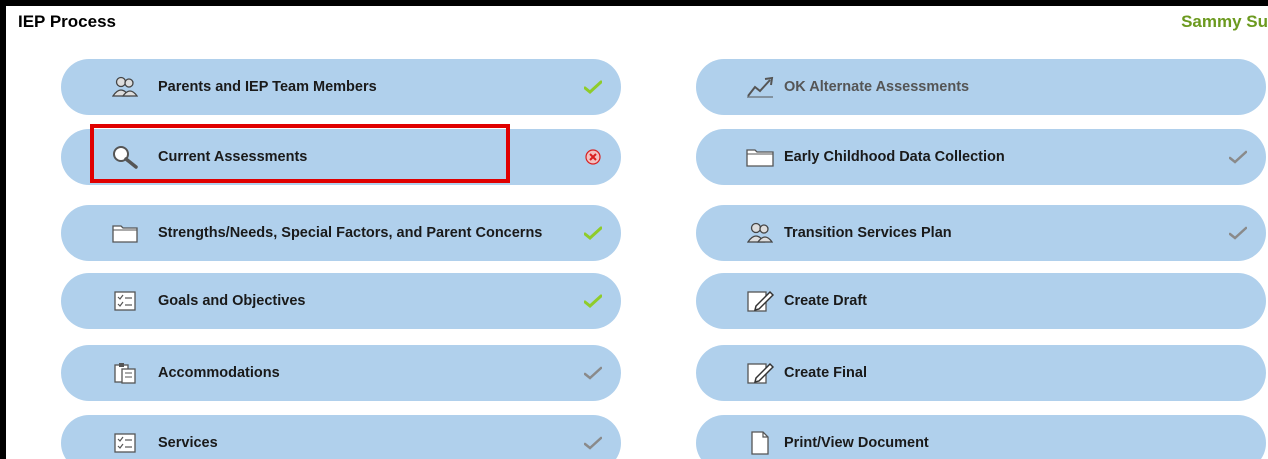  Describe the element at coordinates (233, 157) in the screenshot. I see `nav-label: Current Assessments` at that location.